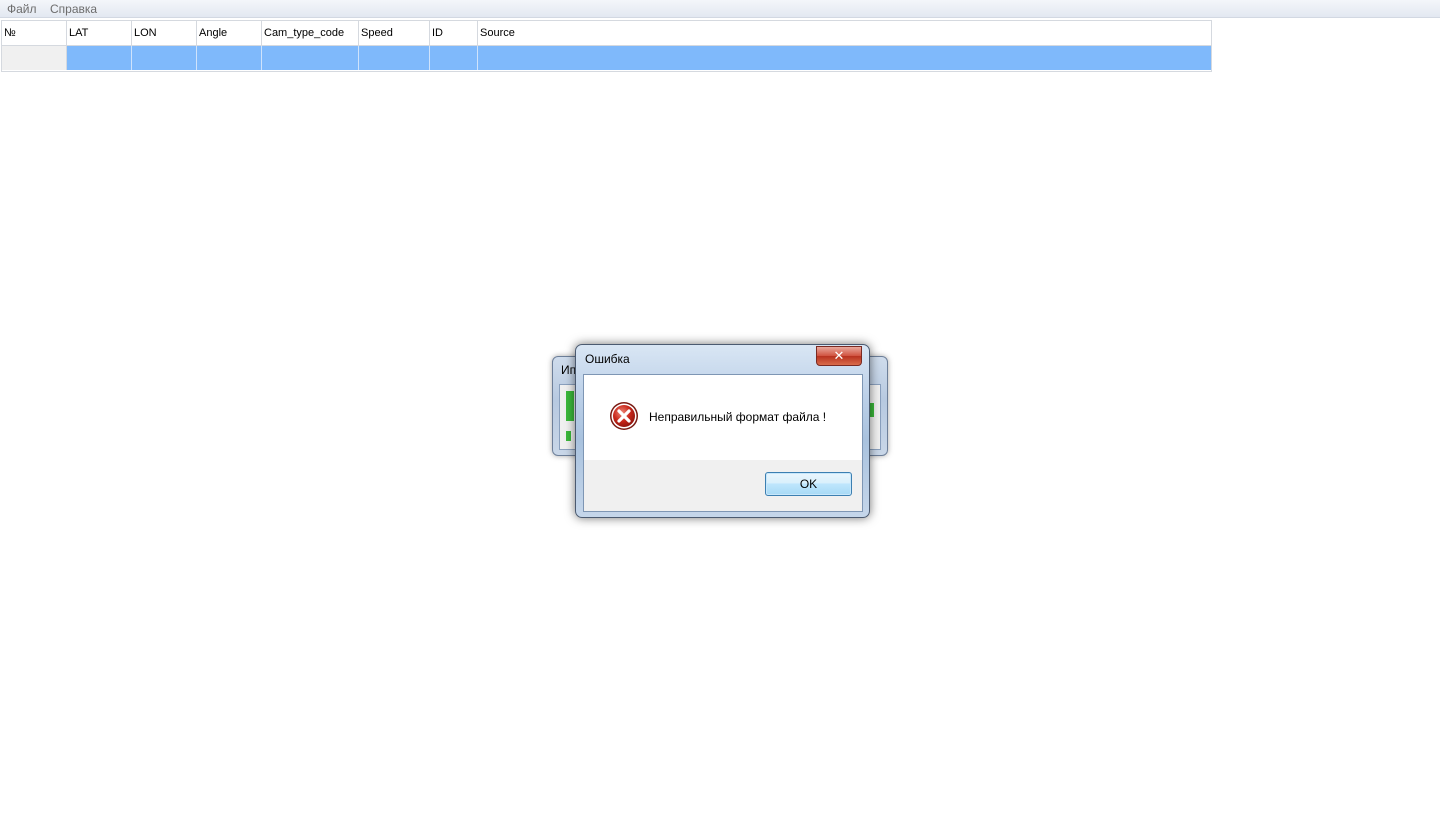 This screenshot has width=1440, height=834. I want to click on cell-angle, so click(229, 58).